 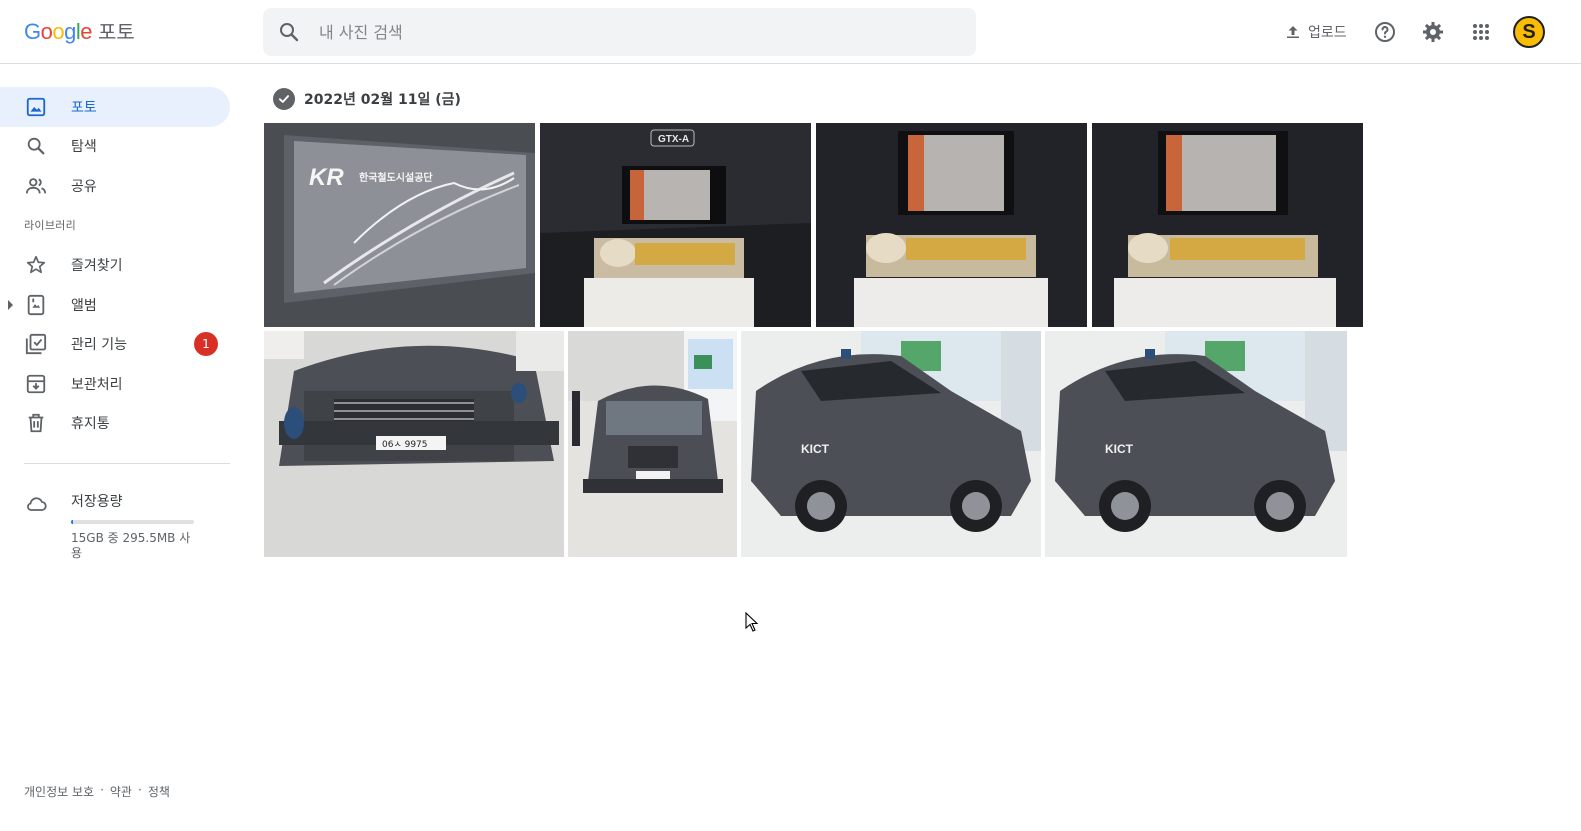 I want to click on search-box, so click(x=619, y=32).